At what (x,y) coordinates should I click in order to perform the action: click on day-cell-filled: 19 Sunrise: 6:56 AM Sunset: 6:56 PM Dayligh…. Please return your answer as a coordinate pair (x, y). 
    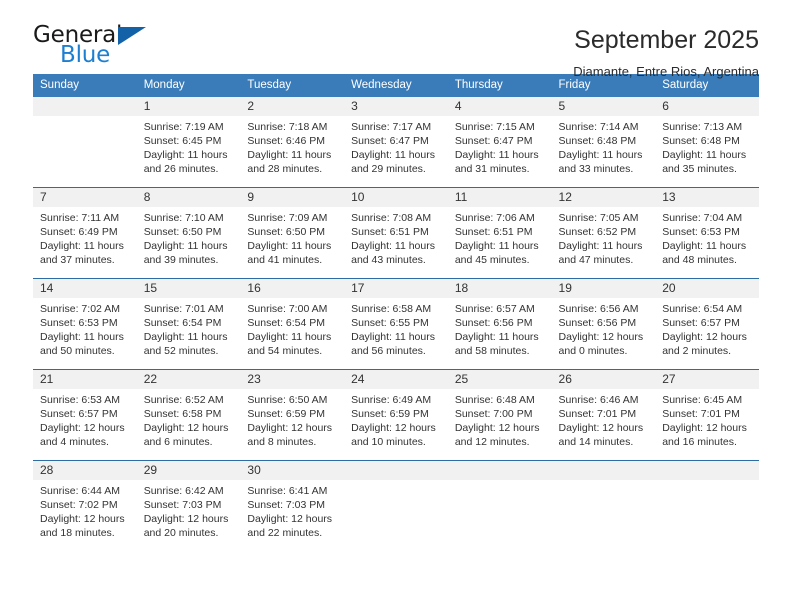
    Looking at the image, I should click on (603, 324).